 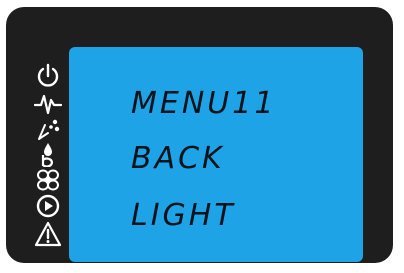 I want to click on status-icon-column, so click(x=48, y=163).